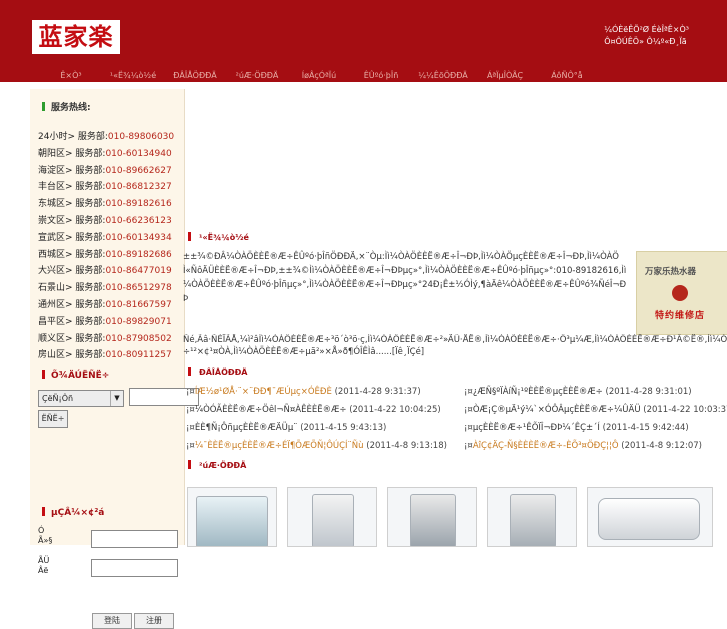 This screenshot has width=727, height=629. What do you see at coordinates (343, 428) in the screenshot?
I see `news-date: (2011-4-15 9:43:13)` at bounding box center [343, 428].